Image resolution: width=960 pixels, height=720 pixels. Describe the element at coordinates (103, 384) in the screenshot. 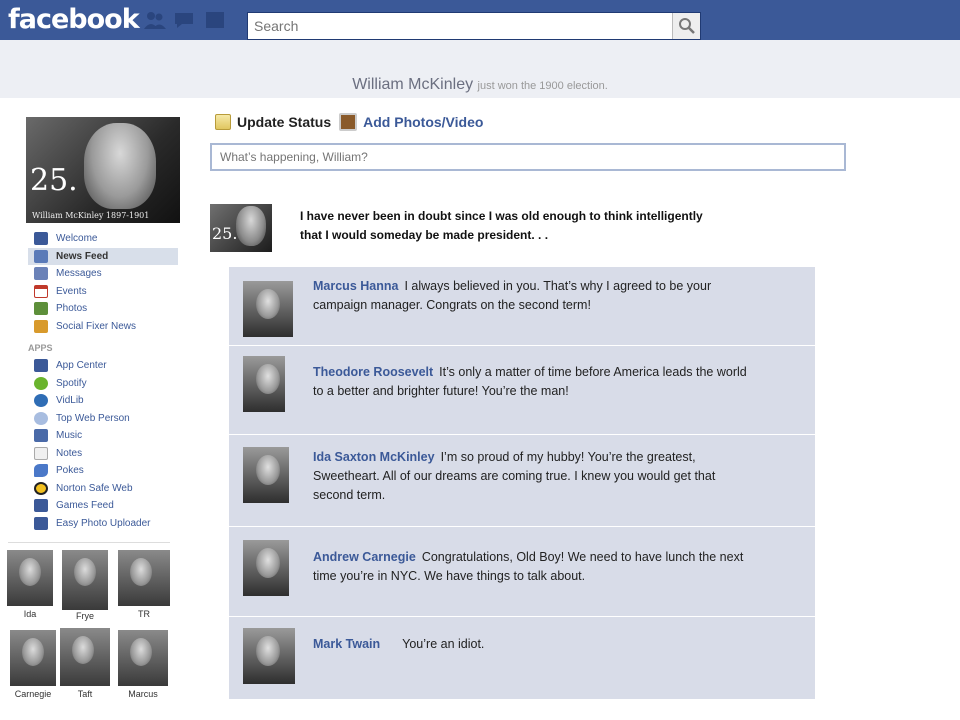

I see `nav-item-spotify: Spotify` at that location.